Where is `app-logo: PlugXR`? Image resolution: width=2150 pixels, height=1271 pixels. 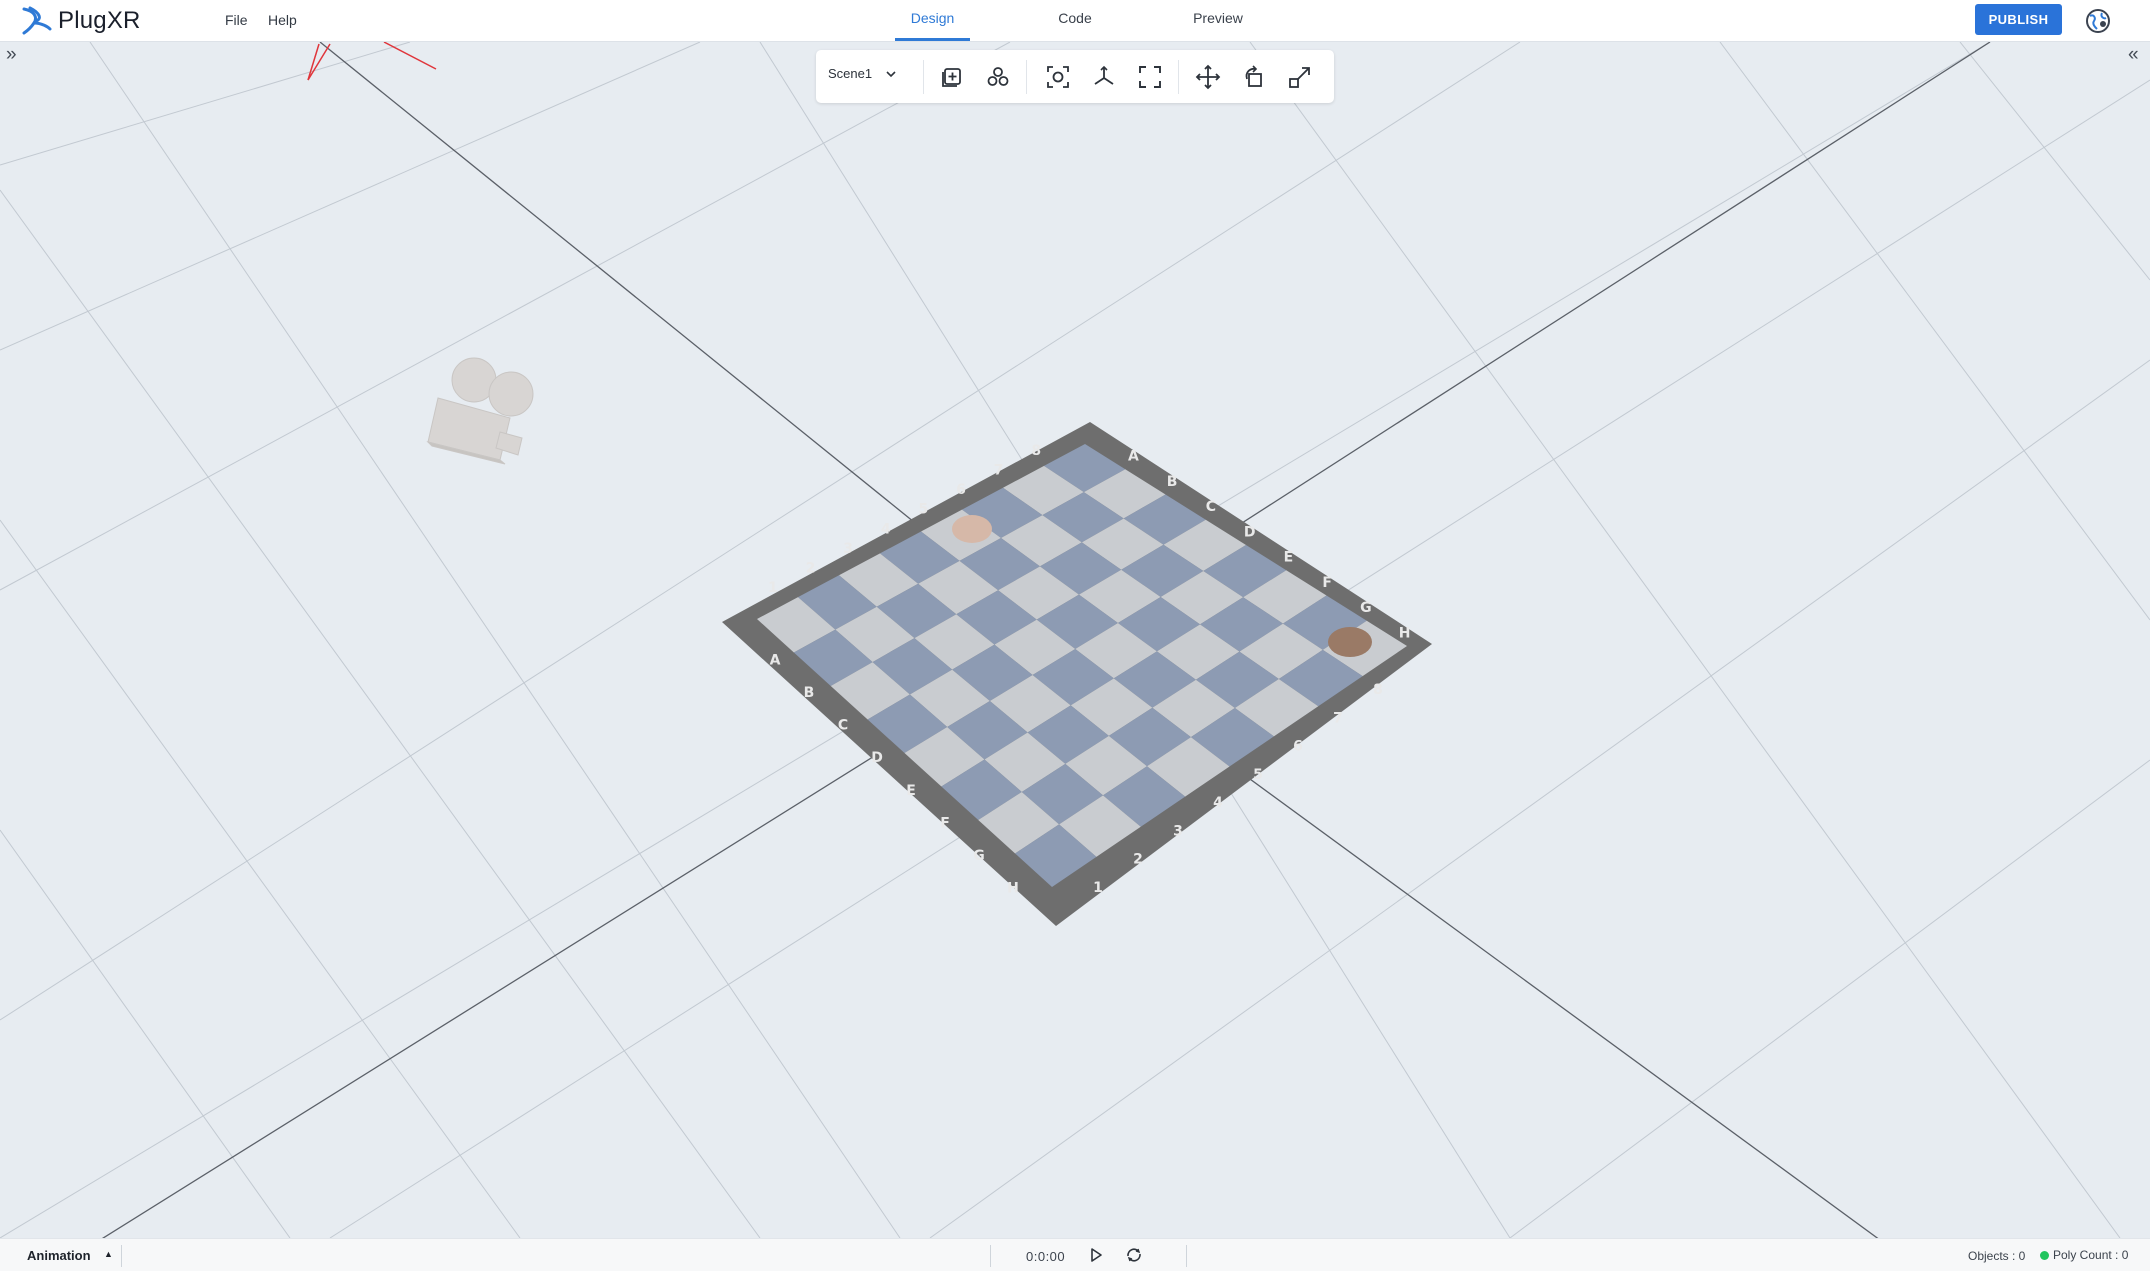
app-logo: PlugXR is located at coordinates (80, 21).